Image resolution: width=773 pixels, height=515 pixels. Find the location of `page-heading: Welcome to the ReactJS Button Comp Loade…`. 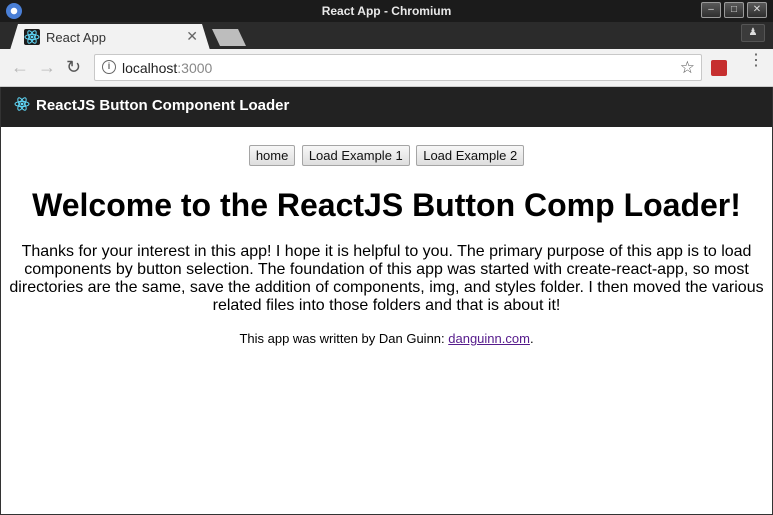

page-heading: Welcome to the ReactJS Button Comp Loade… is located at coordinates (386, 205).